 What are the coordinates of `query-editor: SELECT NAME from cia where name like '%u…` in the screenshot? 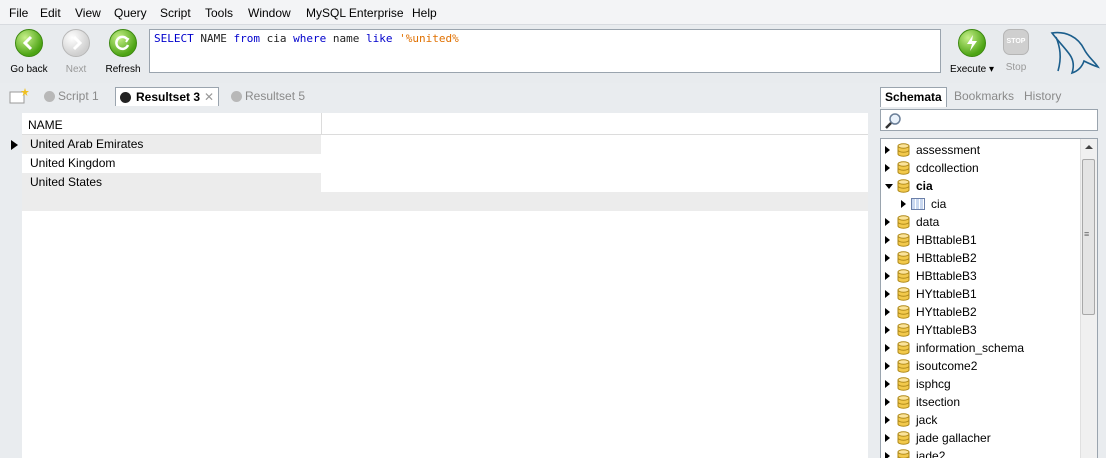 It's located at (545, 51).